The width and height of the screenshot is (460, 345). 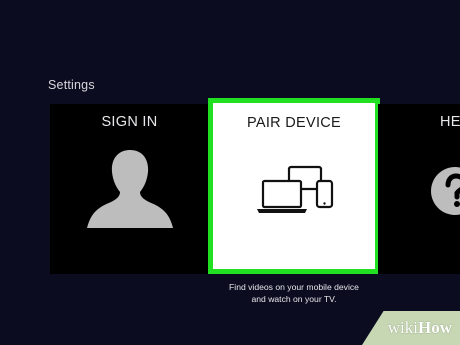 What do you see at coordinates (294, 123) in the screenshot?
I see `pair-device-label: PAIR DEVICE` at bounding box center [294, 123].